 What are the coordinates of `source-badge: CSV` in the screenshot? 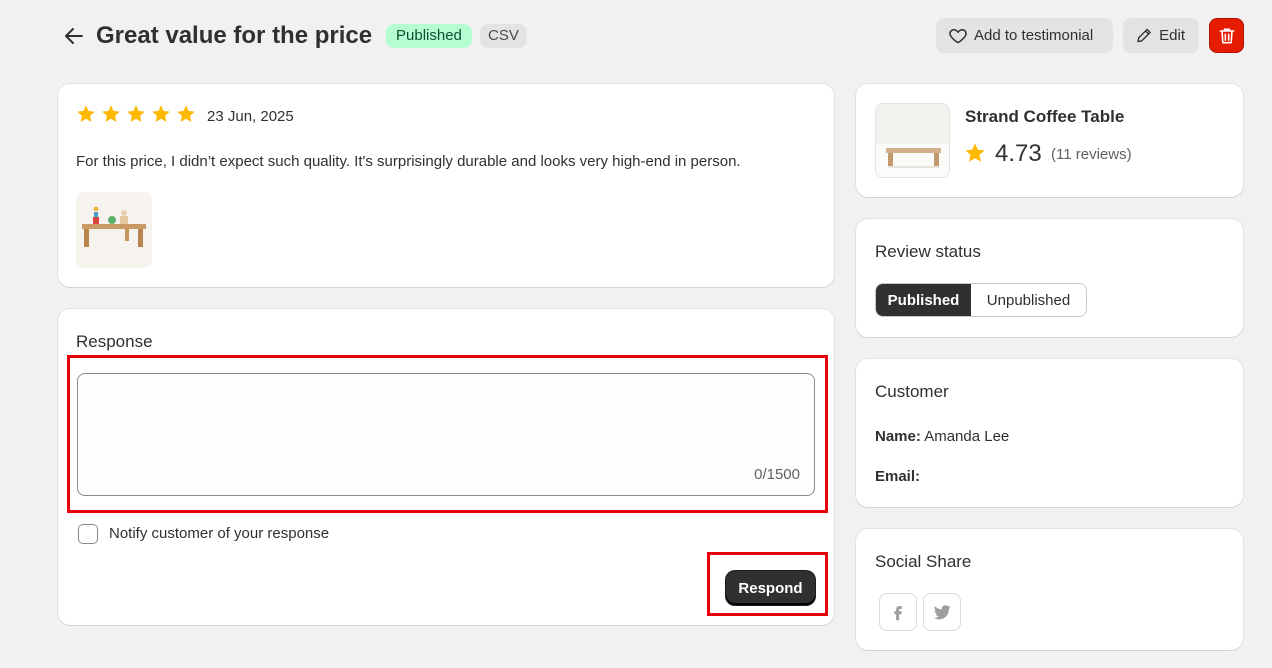 It's located at (503, 36).